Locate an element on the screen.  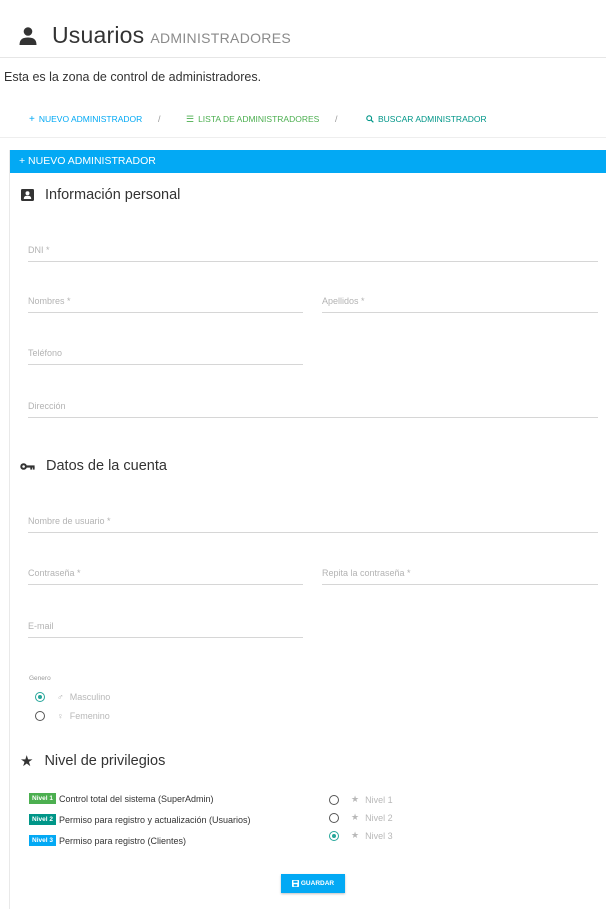
search-icon is located at coordinates (370, 119).